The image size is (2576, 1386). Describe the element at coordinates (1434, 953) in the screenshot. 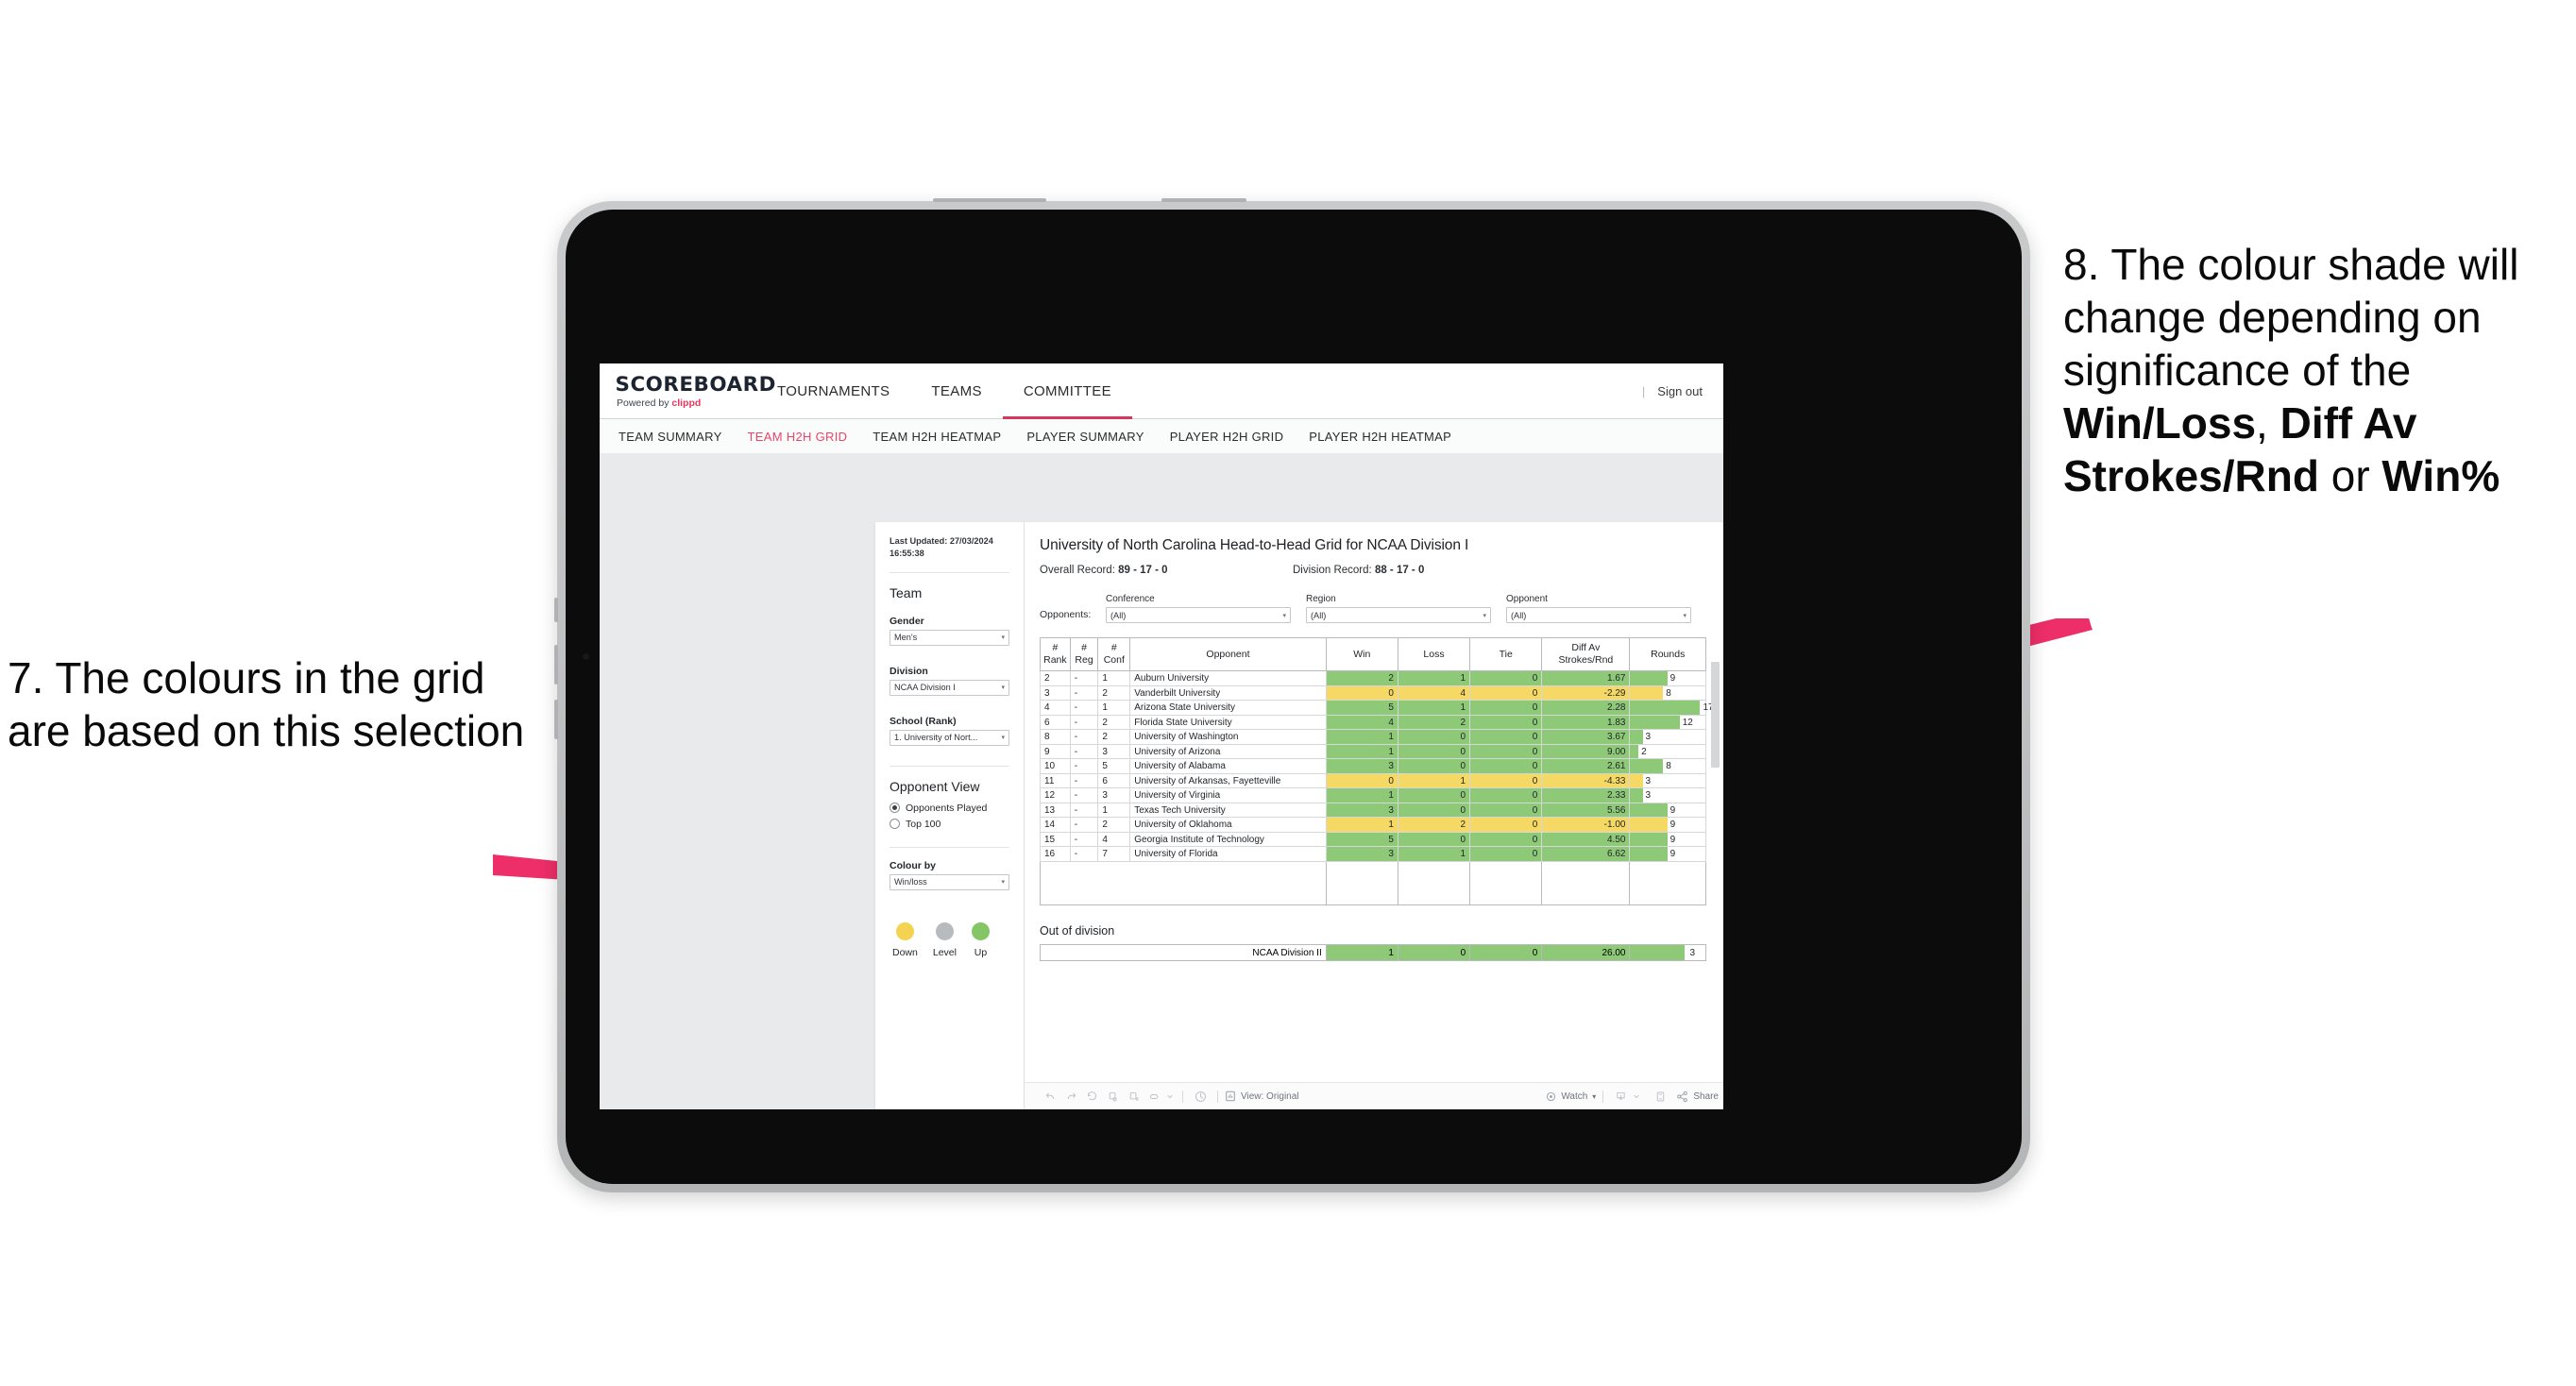

I see `cell-ood-loss: 0` at that location.